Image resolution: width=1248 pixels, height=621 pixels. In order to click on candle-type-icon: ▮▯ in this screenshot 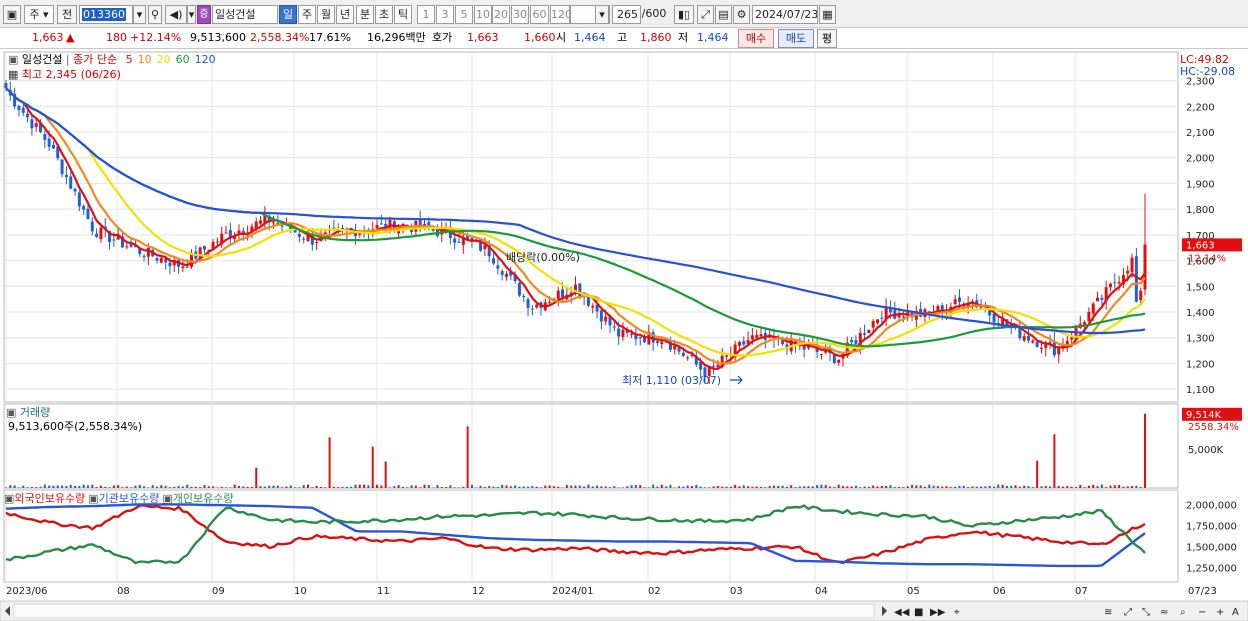, I will do `click(684, 14)`.